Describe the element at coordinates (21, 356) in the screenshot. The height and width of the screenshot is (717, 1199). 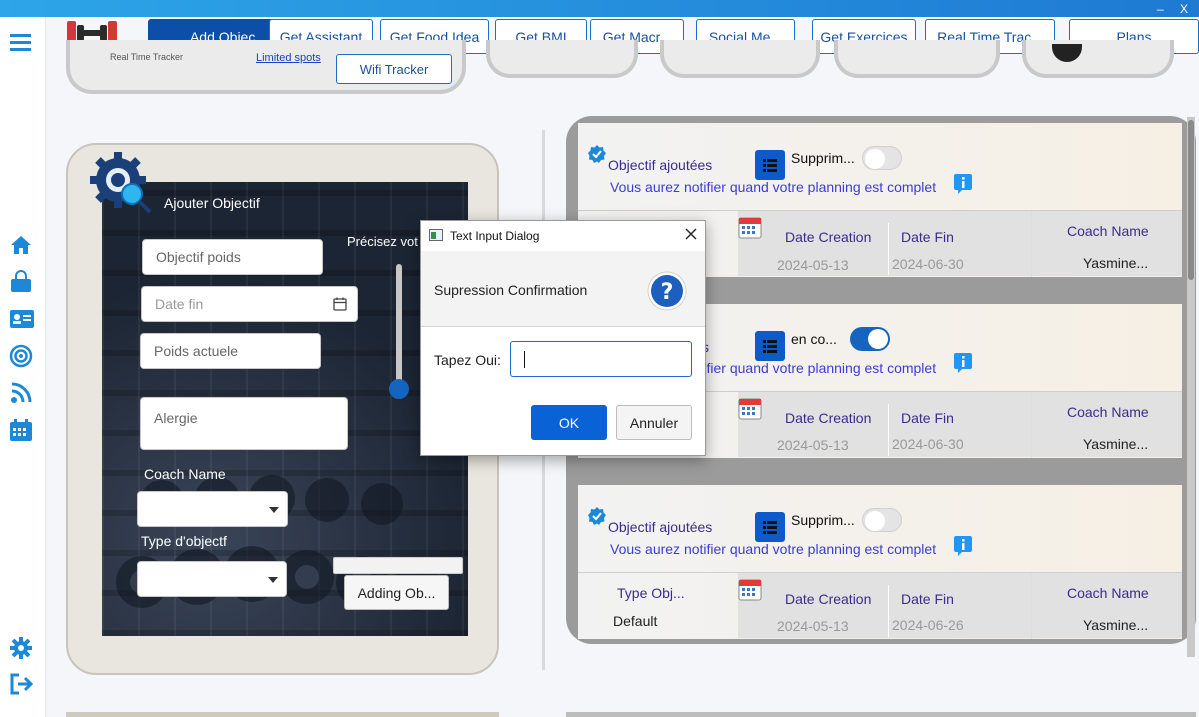
I see `target-icon` at that location.